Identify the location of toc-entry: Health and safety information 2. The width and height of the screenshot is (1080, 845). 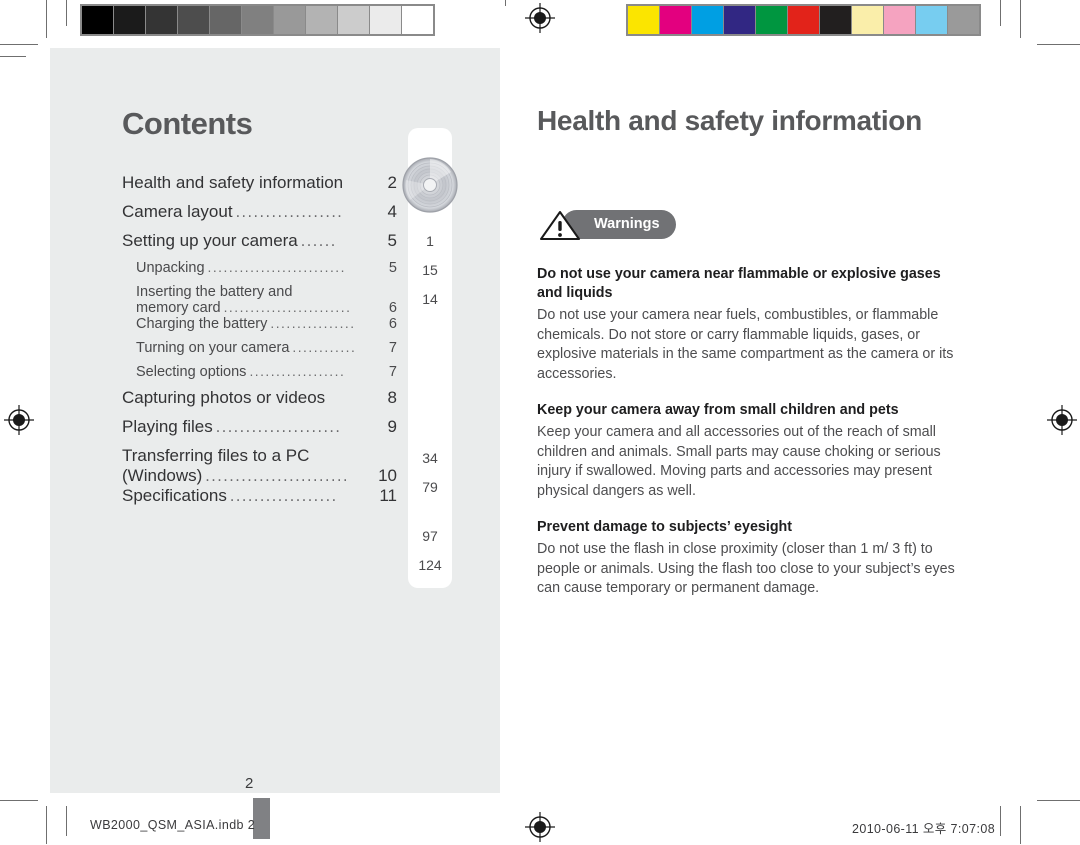
(259, 187).